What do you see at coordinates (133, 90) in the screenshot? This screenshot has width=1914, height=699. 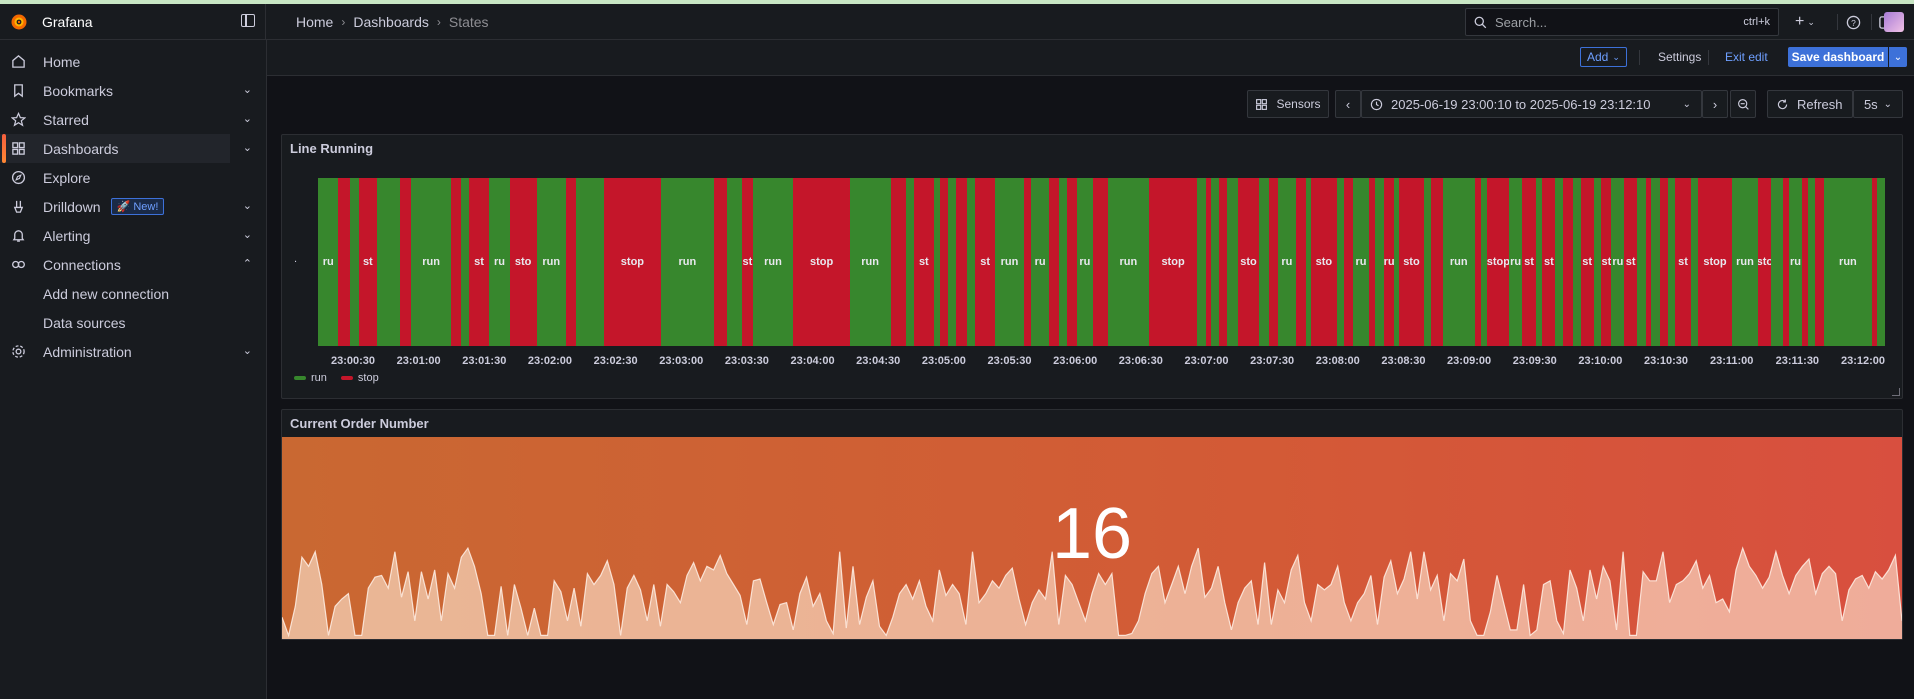 I see `sidebar-item-bookmarks: Bookmarks ⌄` at bounding box center [133, 90].